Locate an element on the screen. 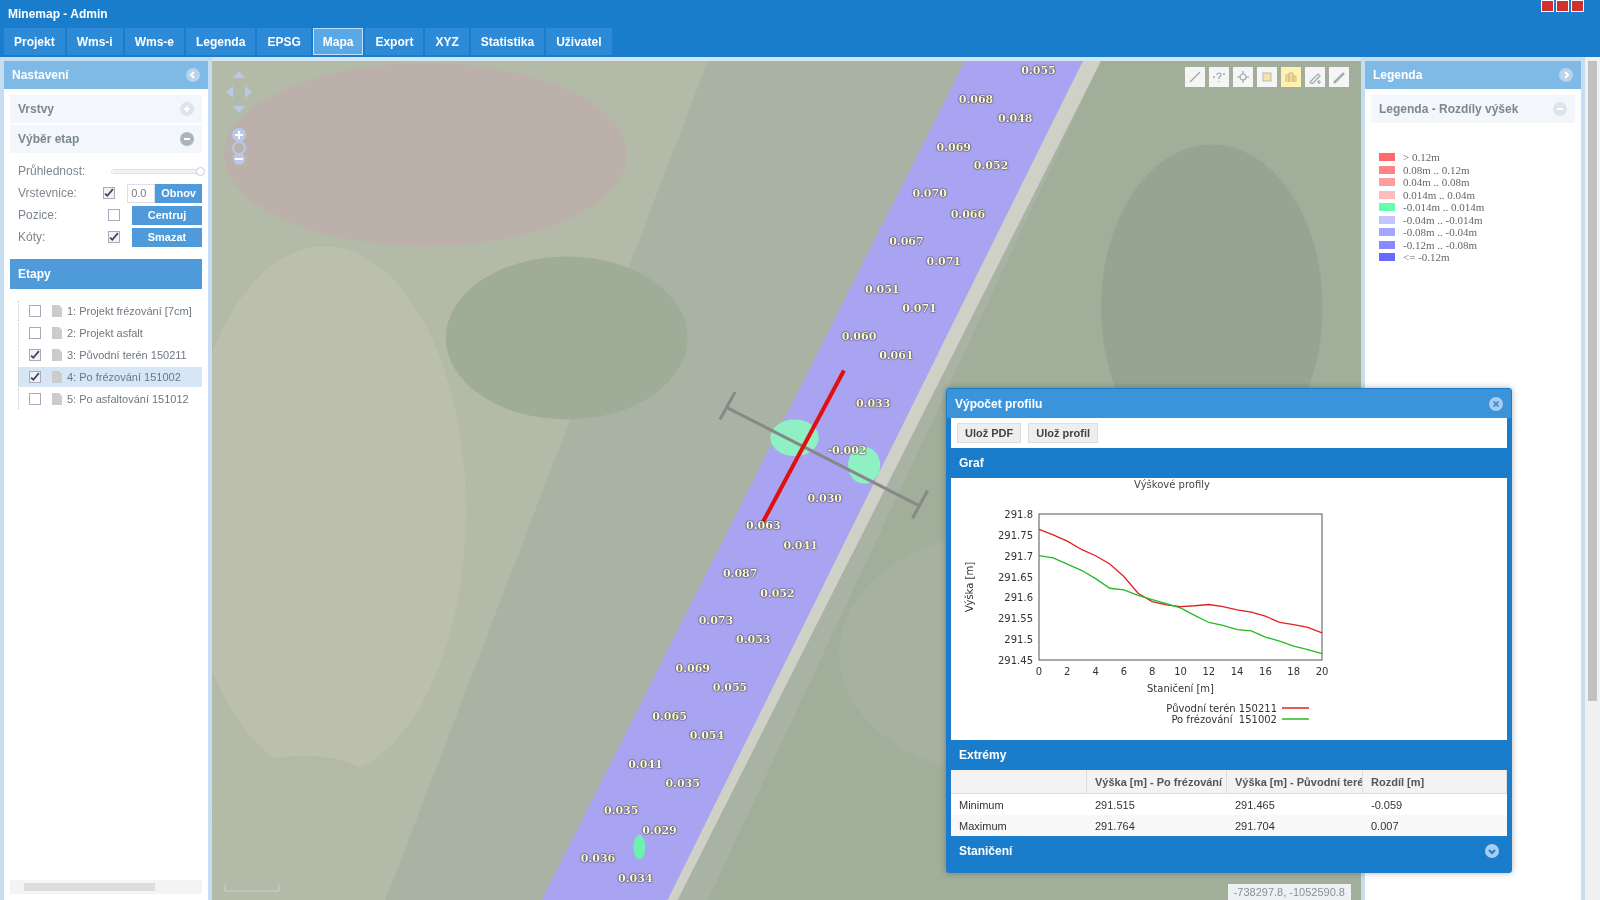  table-cell: Maximum is located at coordinates (1019, 825).